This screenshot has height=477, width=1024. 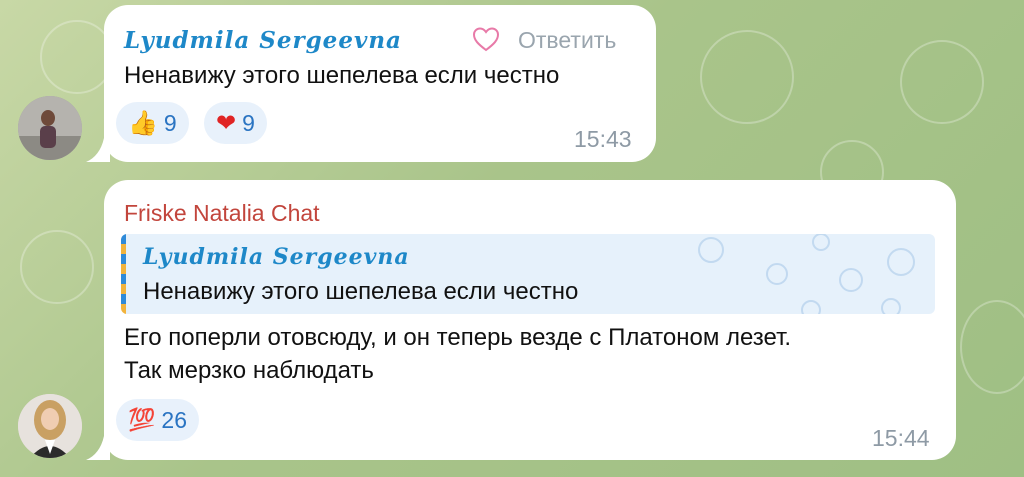 What do you see at coordinates (123, 274) in the screenshot?
I see `quote-bar` at bounding box center [123, 274].